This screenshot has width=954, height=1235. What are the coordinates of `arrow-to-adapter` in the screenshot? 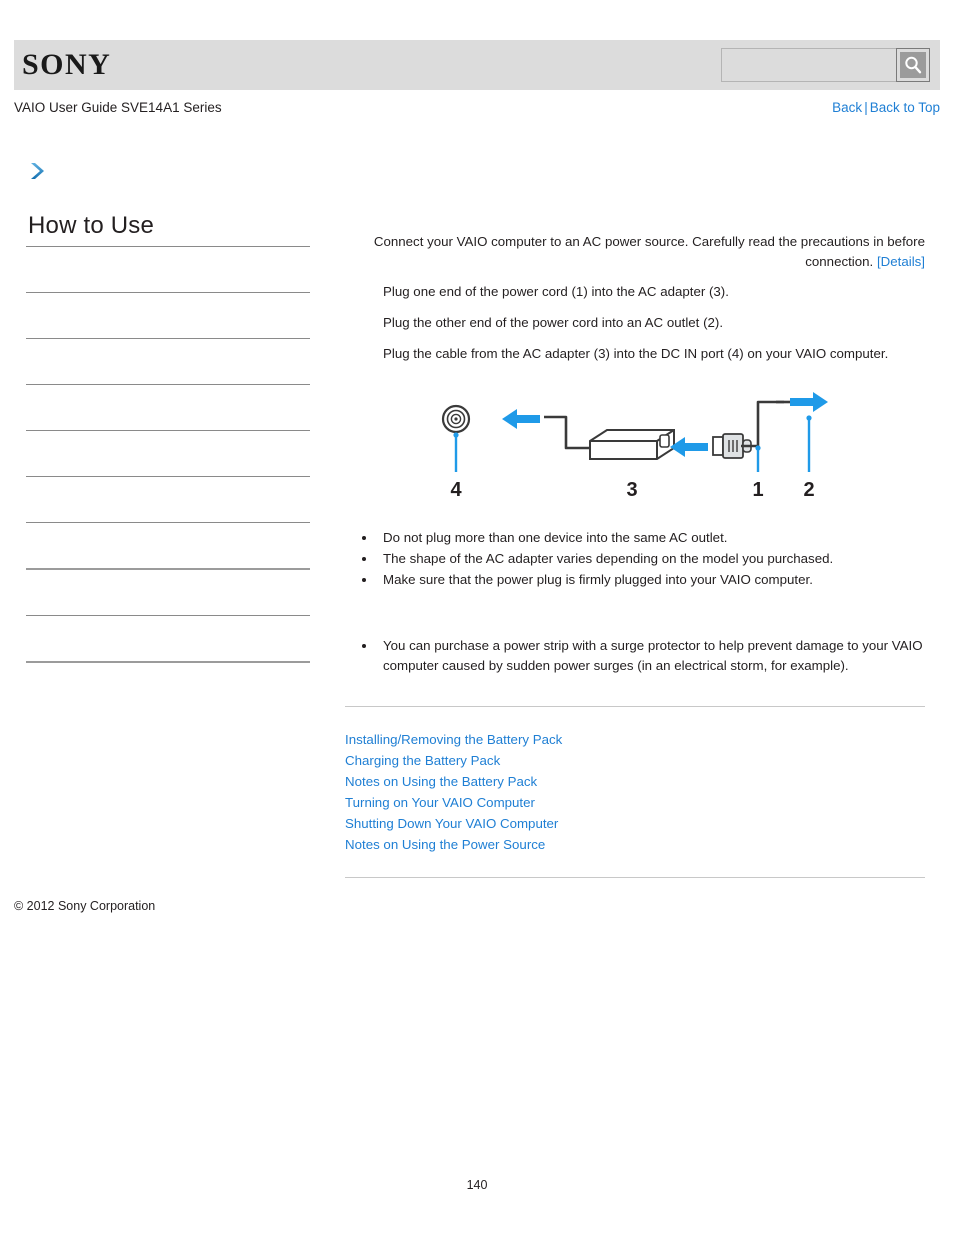 It's located at (689, 447).